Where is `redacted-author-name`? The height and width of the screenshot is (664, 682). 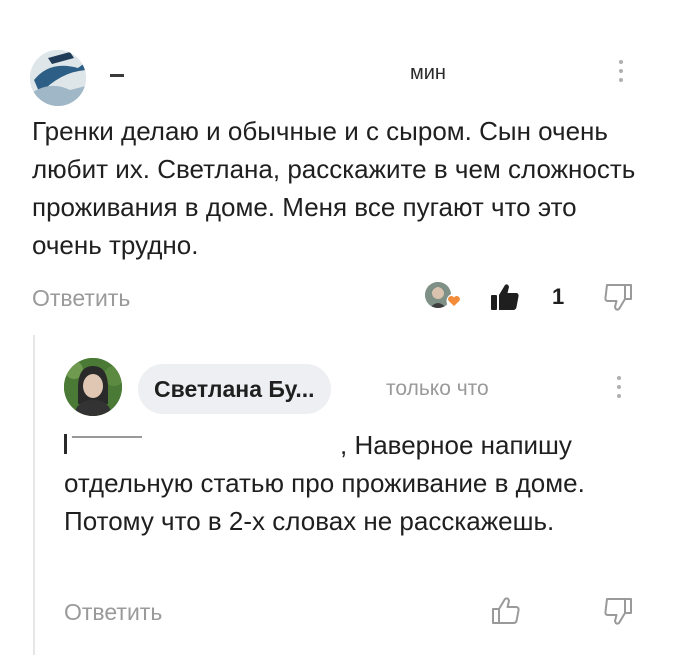 redacted-author-name is located at coordinates (249, 73).